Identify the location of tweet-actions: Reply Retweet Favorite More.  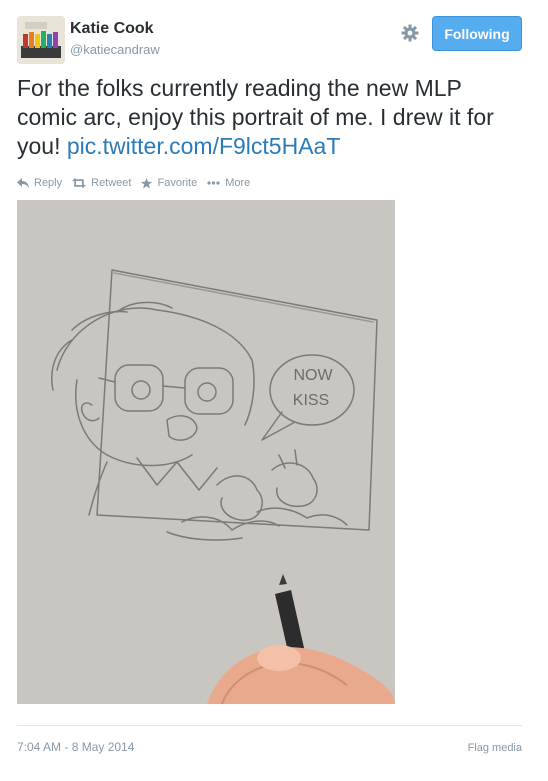
(138, 183).